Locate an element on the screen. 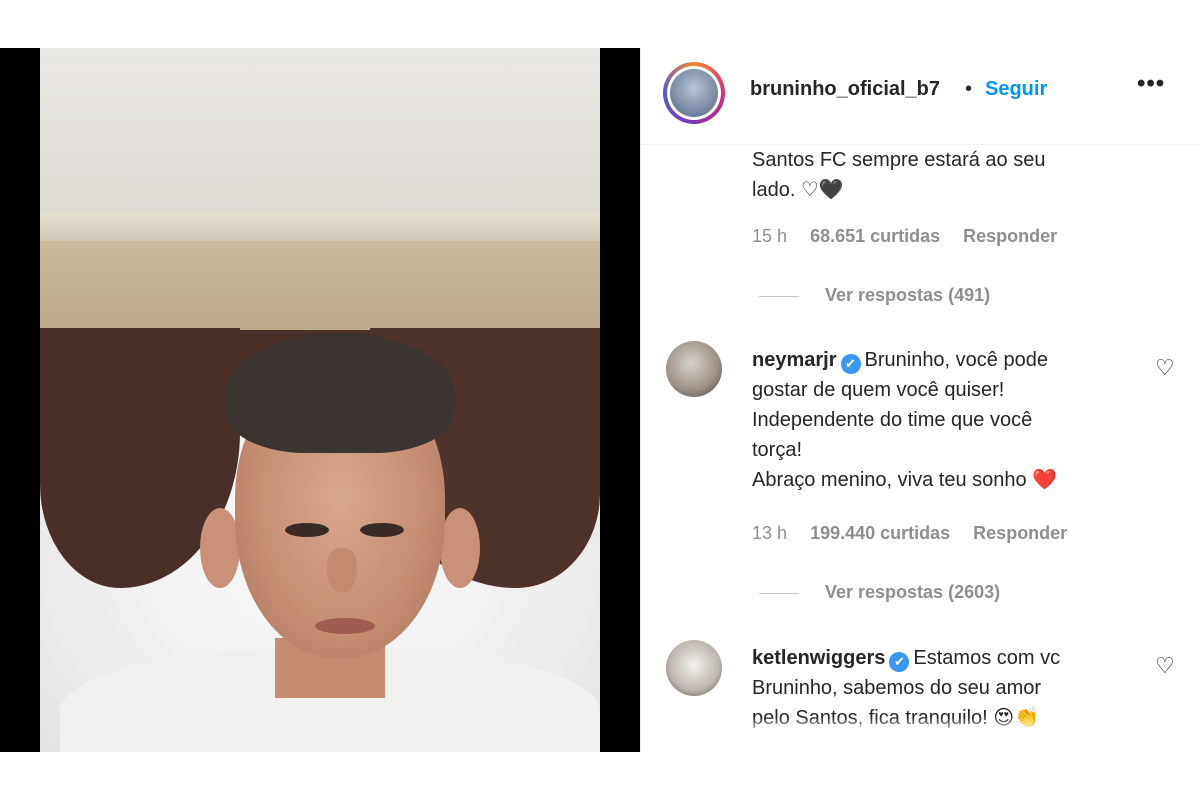 This screenshot has width=1200, height=800. post-username: bruninho_oficial_b7 is located at coordinates (845, 89).